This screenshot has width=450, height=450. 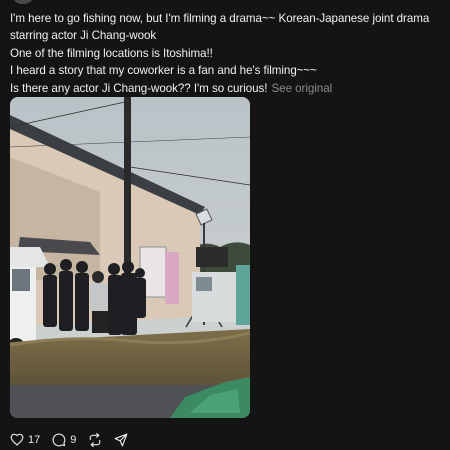 What do you see at coordinates (25, 440) in the screenshot?
I see `like-button: 17` at bounding box center [25, 440].